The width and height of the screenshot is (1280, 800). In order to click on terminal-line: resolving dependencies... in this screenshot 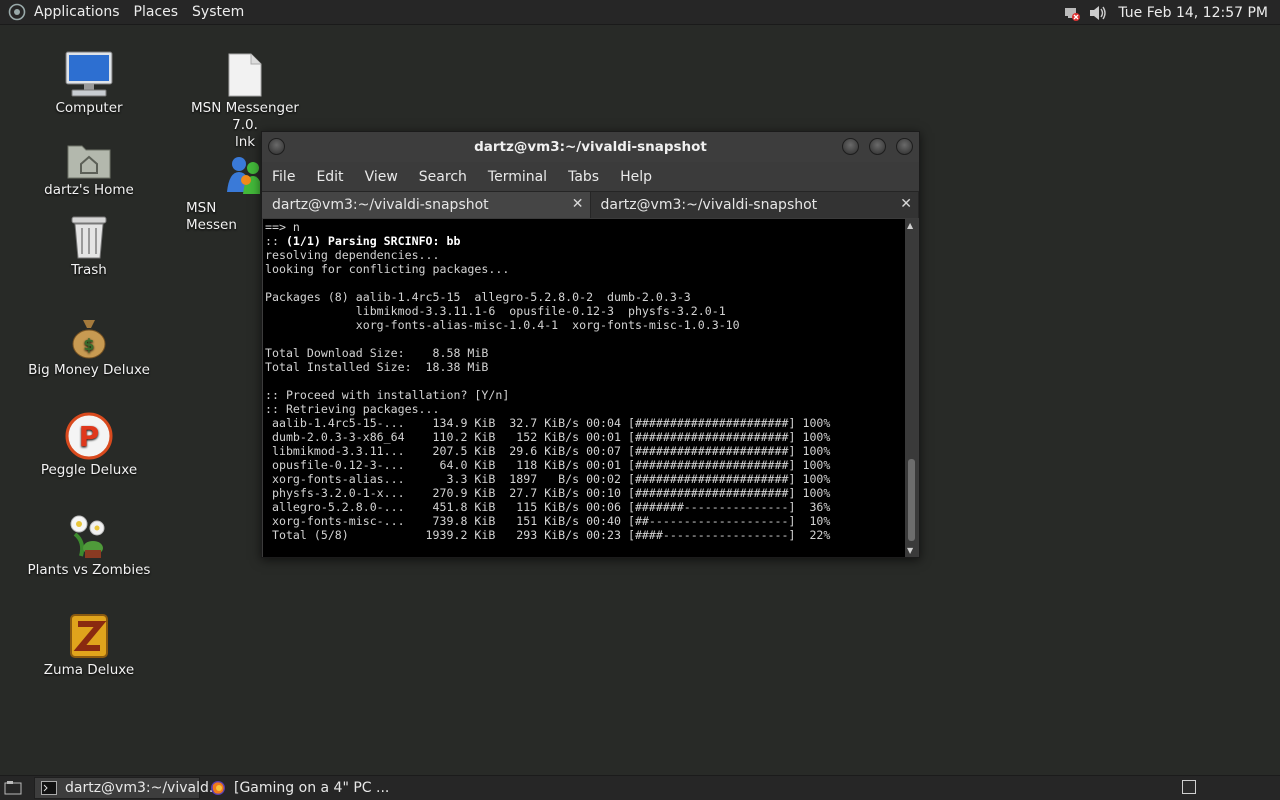, I will do `click(352, 255)`.